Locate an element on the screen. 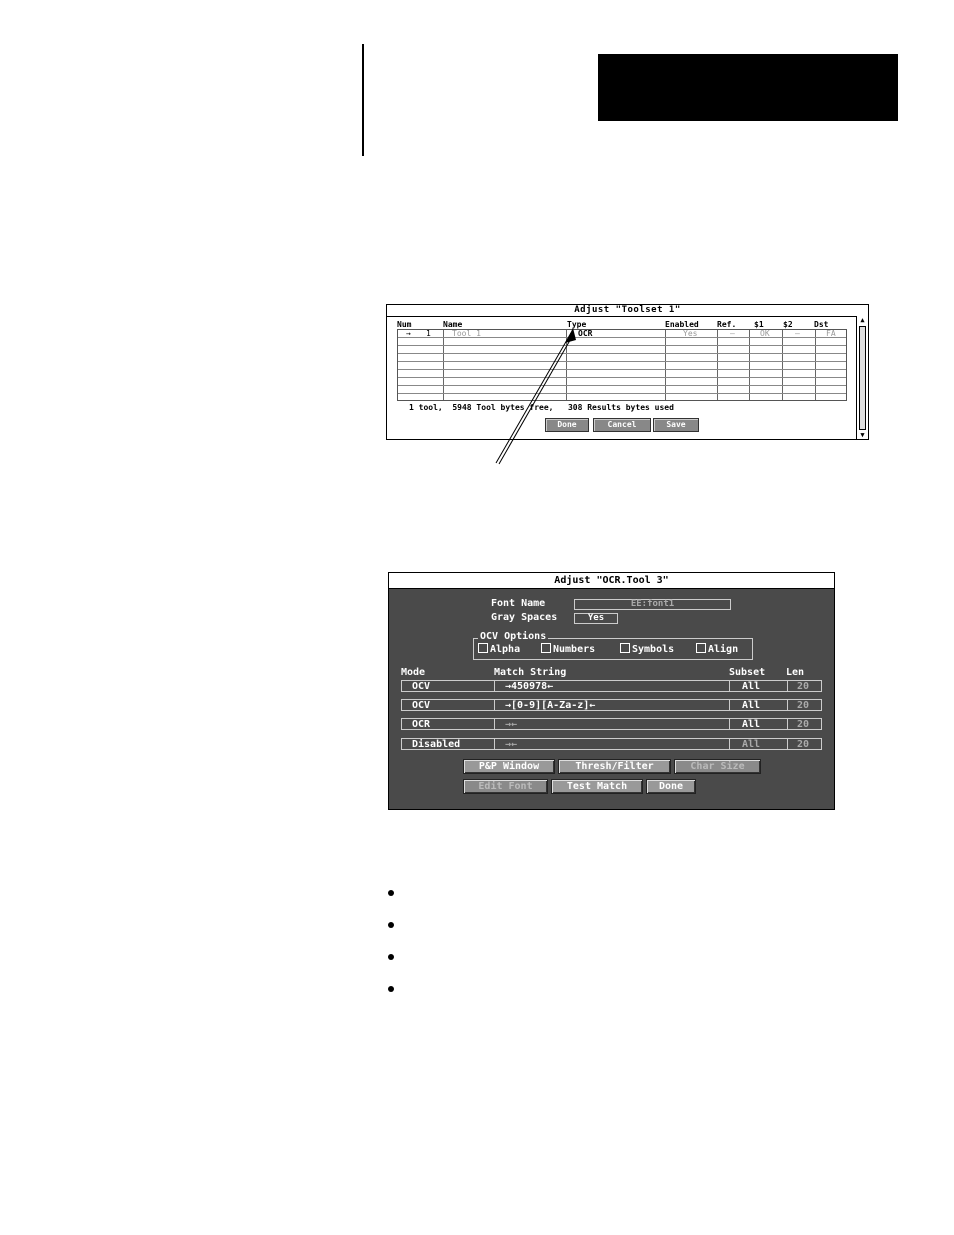 Image resolution: width=954 pixels, height=1235 pixels. font-name-field: EE:font1 is located at coordinates (652, 604).